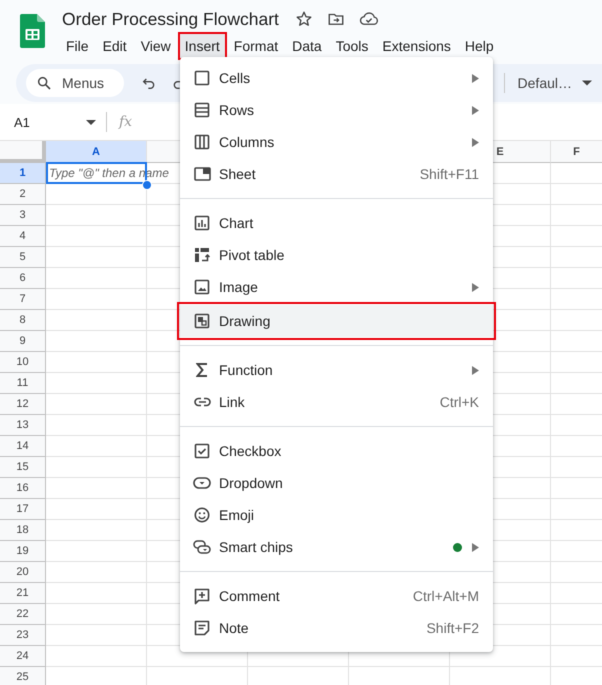 The width and height of the screenshot is (602, 685). I want to click on link-icon, so click(202, 402).